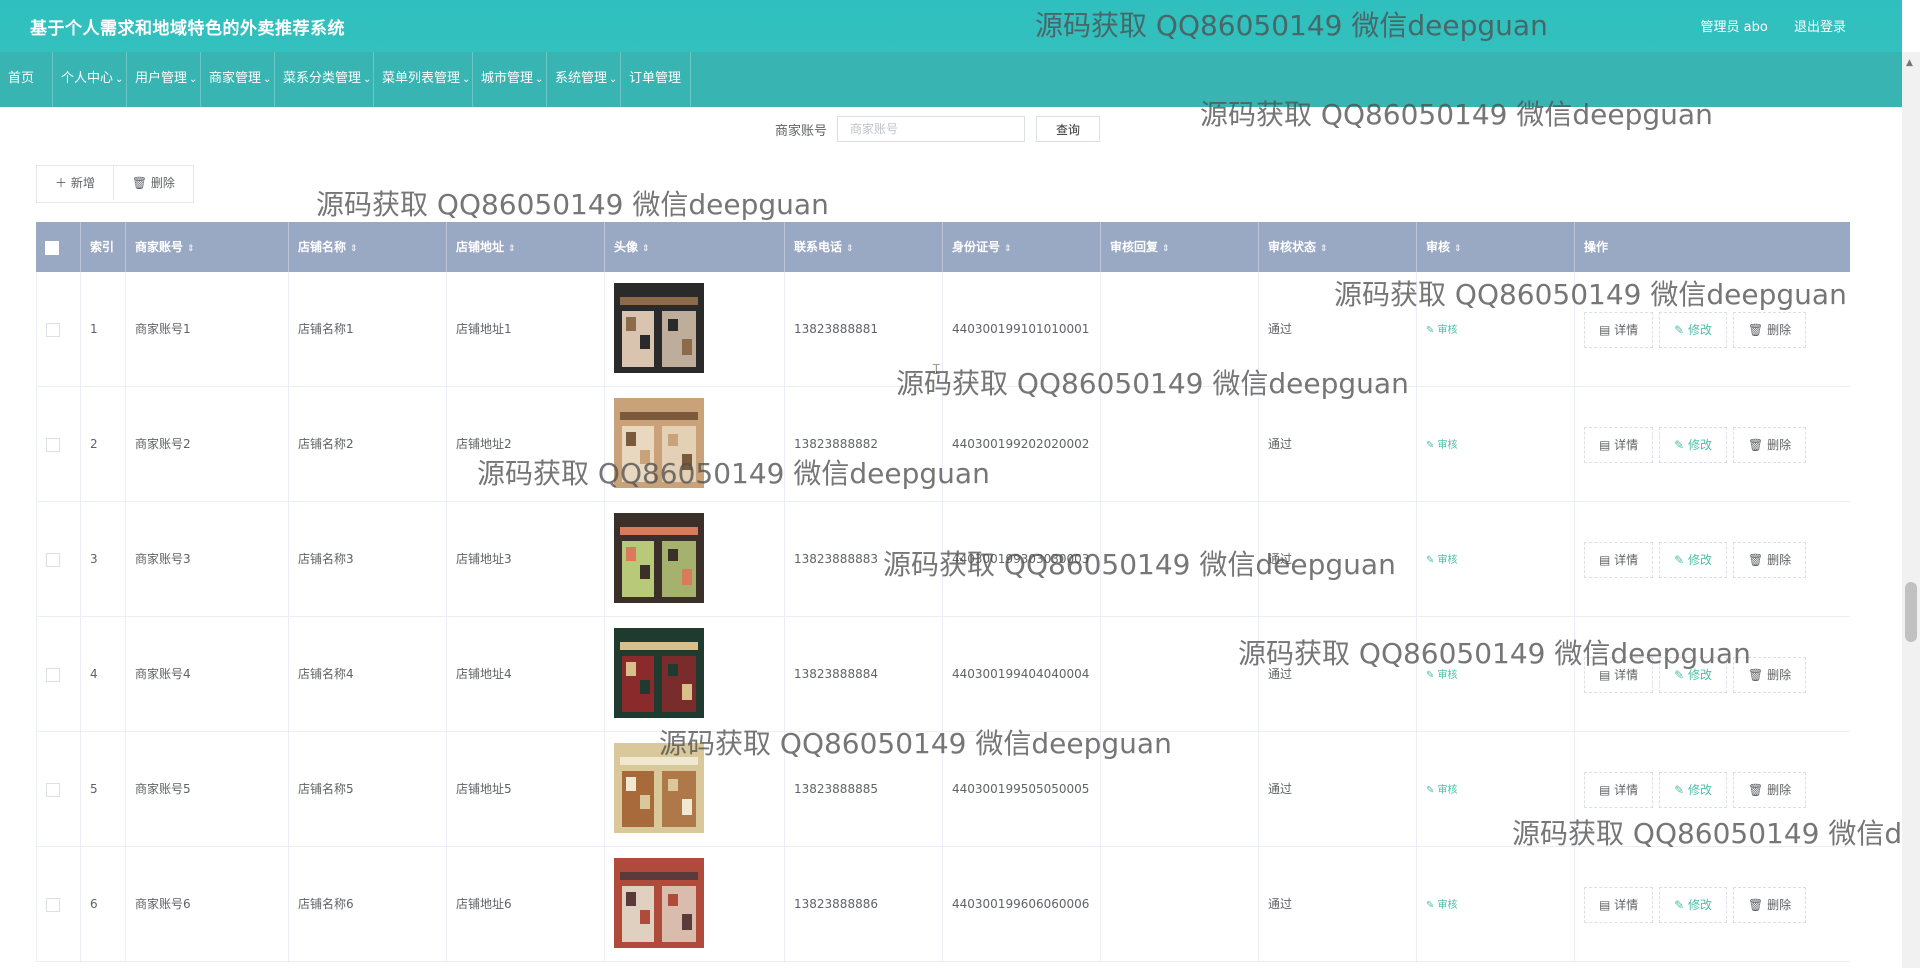 This screenshot has height=968, width=1920. I want to click on audit-status-text: 通过, so click(1280, 444).